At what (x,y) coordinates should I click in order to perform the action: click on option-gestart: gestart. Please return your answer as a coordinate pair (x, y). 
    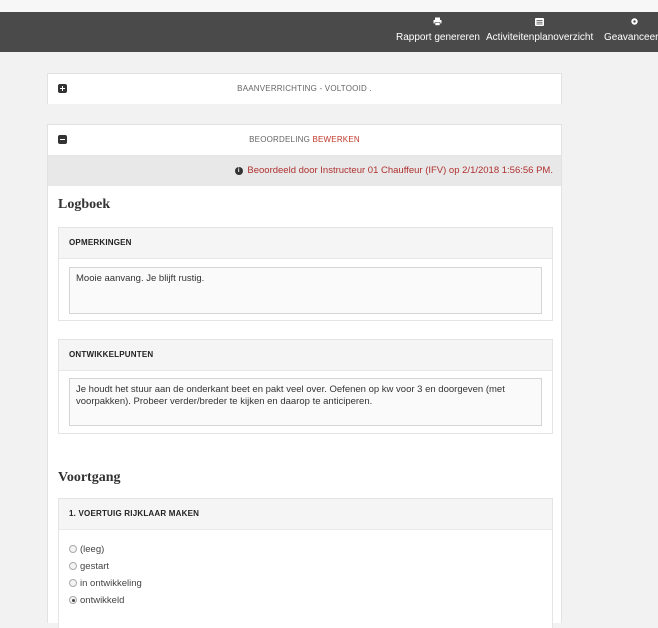
    Looking at the image, I should click on (89, 567).